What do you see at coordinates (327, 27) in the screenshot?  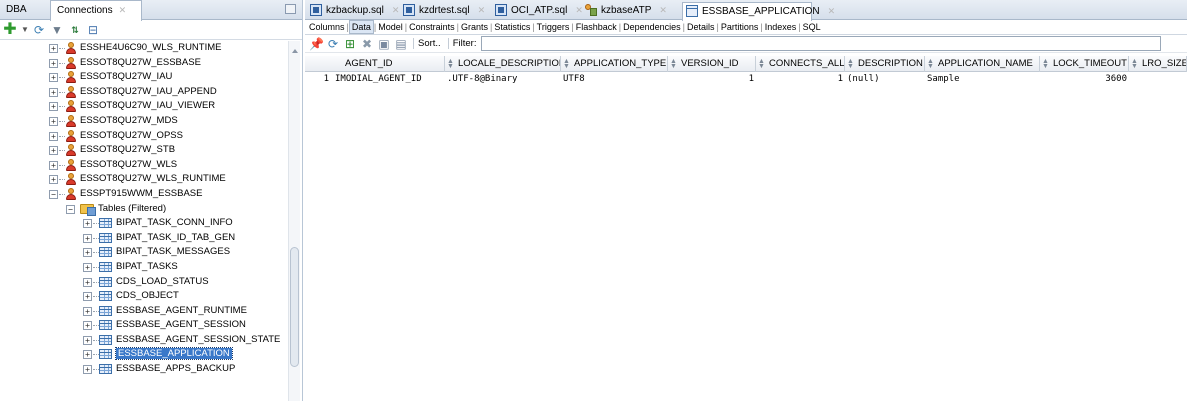 I see `subtab-columns: Columns` at bounding box center [327, 27].